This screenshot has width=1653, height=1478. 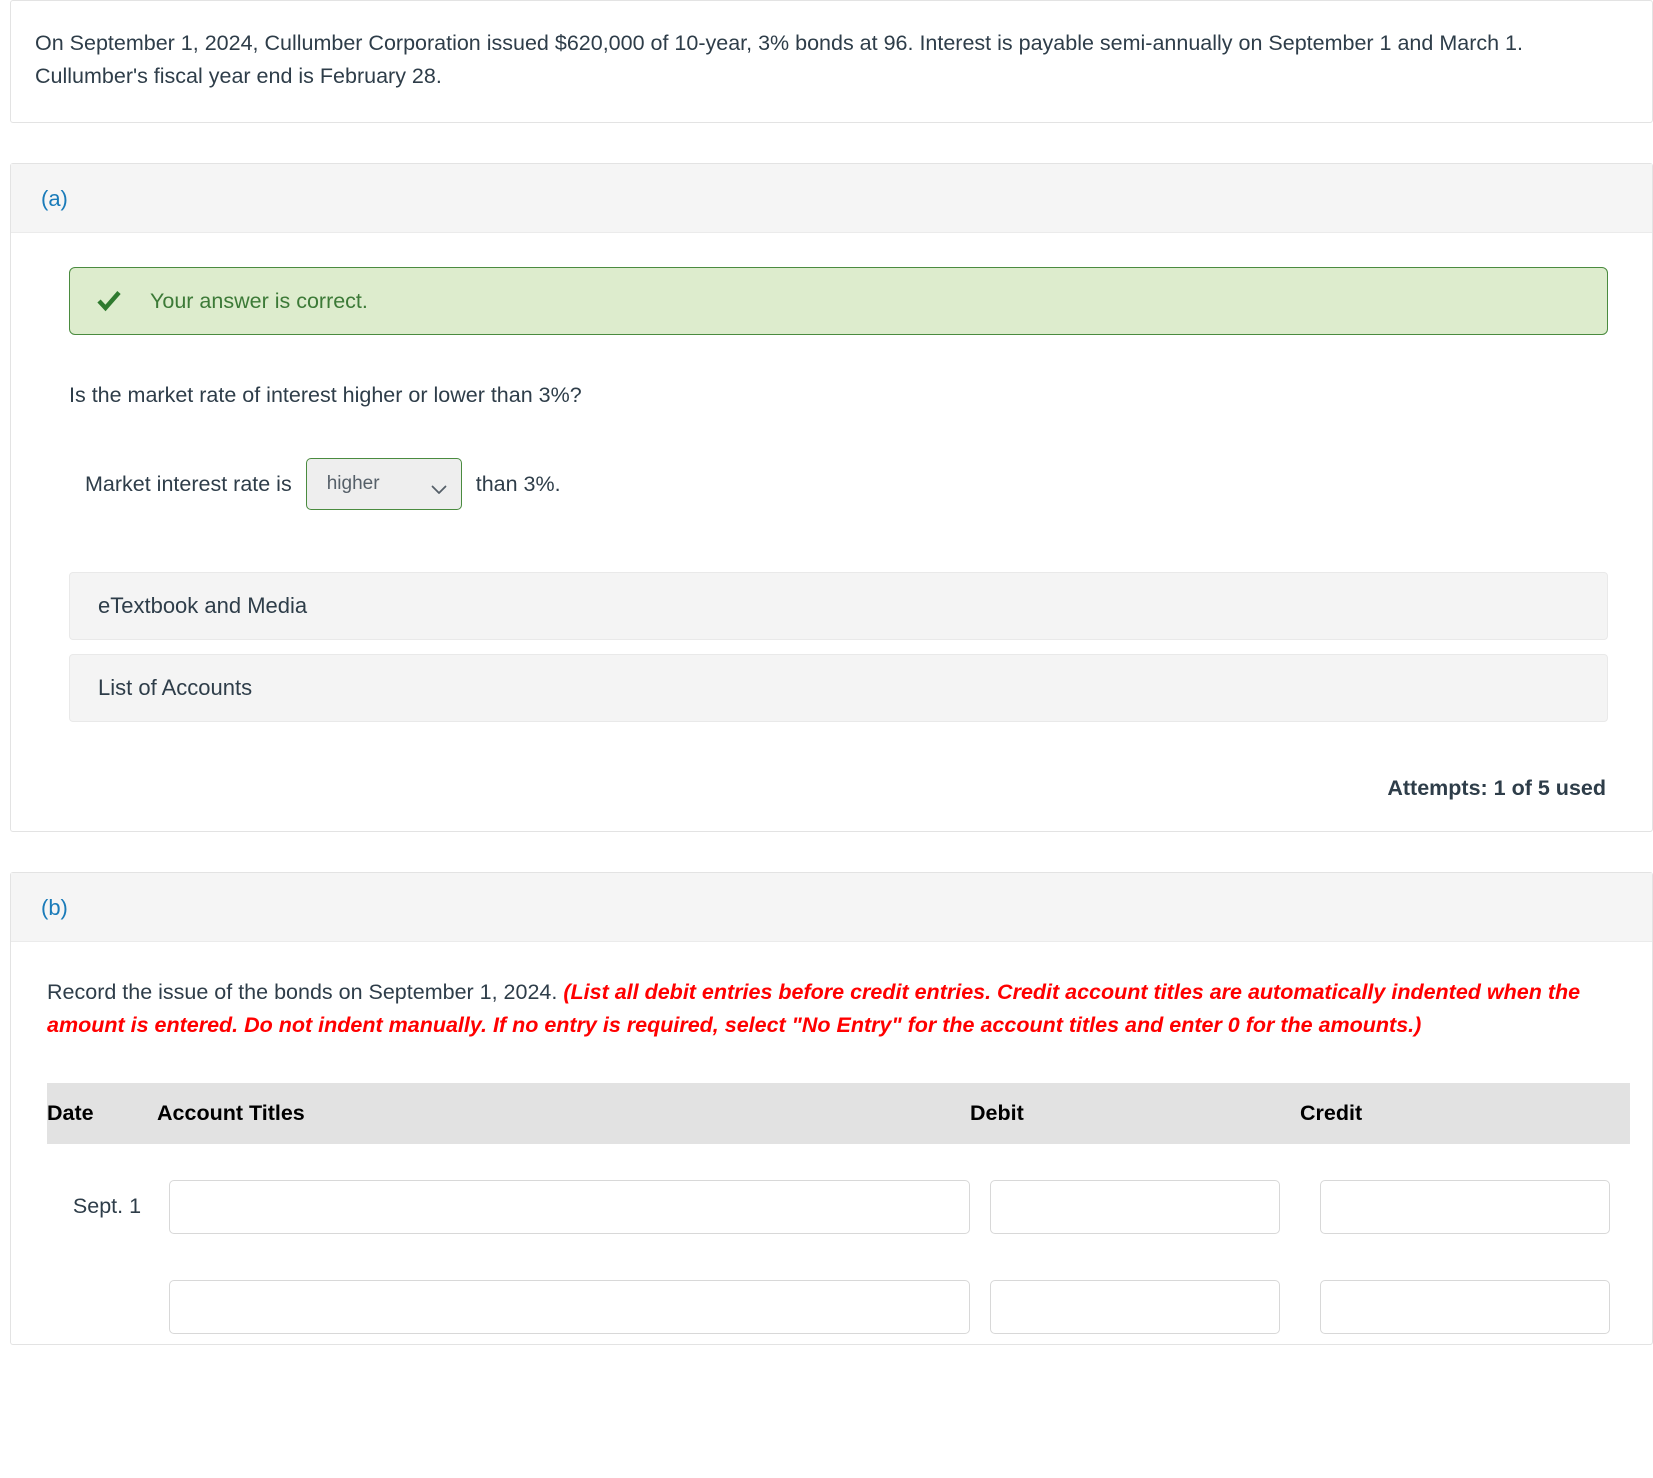 I want to click on market-rate-dropdown: higher, so click(x=383, y=484).